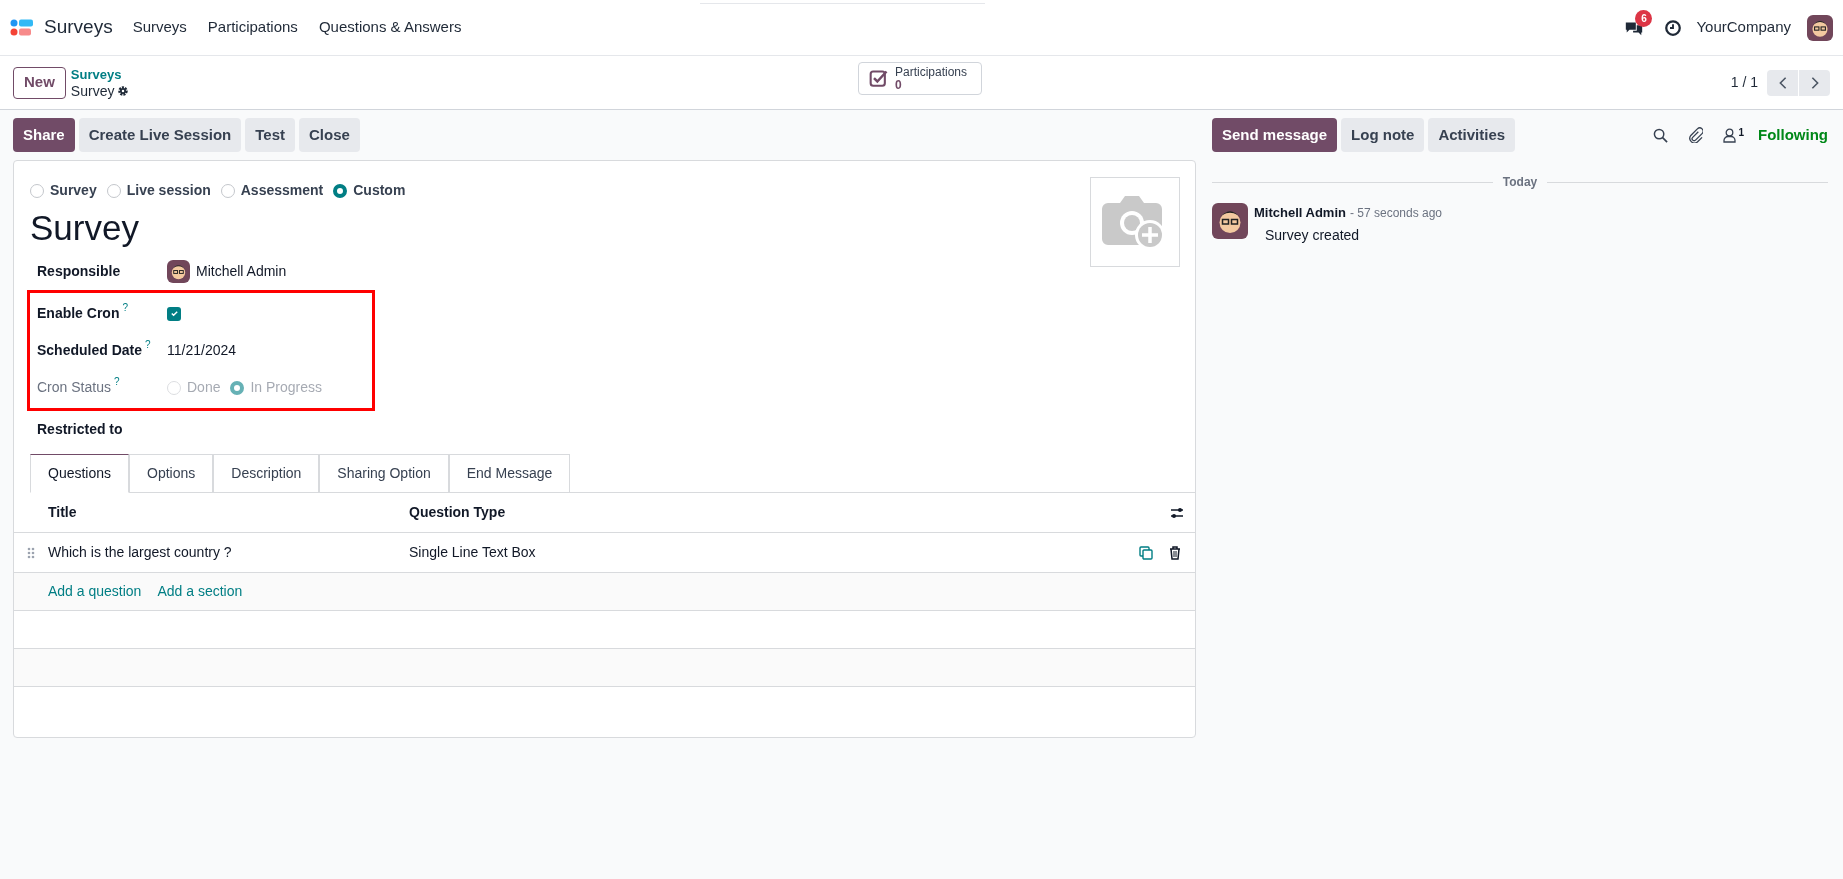 Image resolution: width=1843 pixels, height=879 pixels. Describe the element at coordinates (39, 82) in the screenshot. I see `new-button: New` at that location.